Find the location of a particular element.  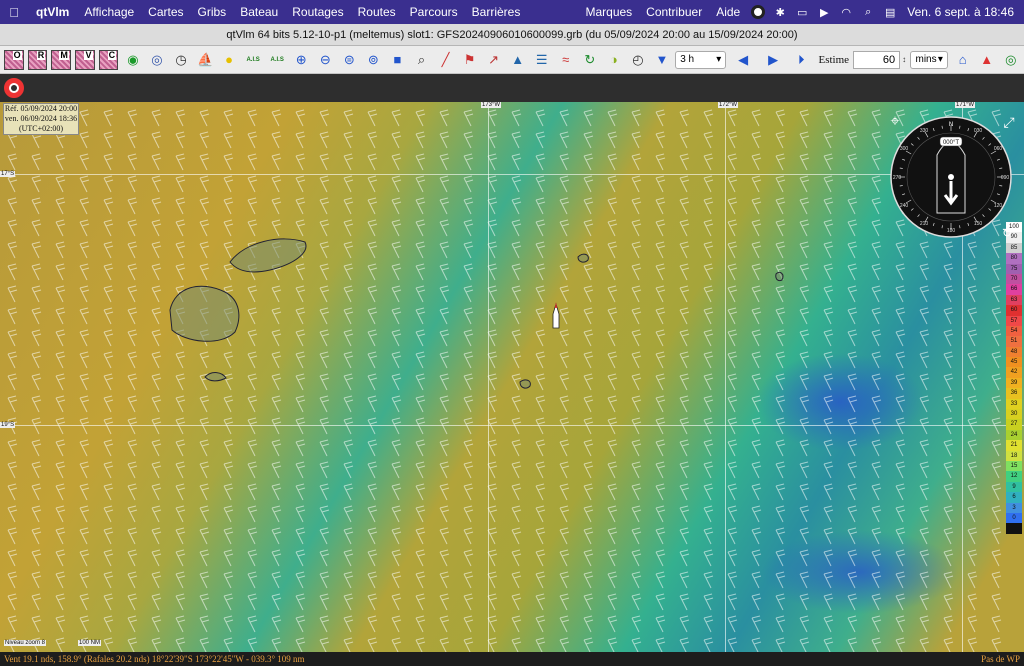

menu-gribs: Gribs is located at coordinates (212, 12).